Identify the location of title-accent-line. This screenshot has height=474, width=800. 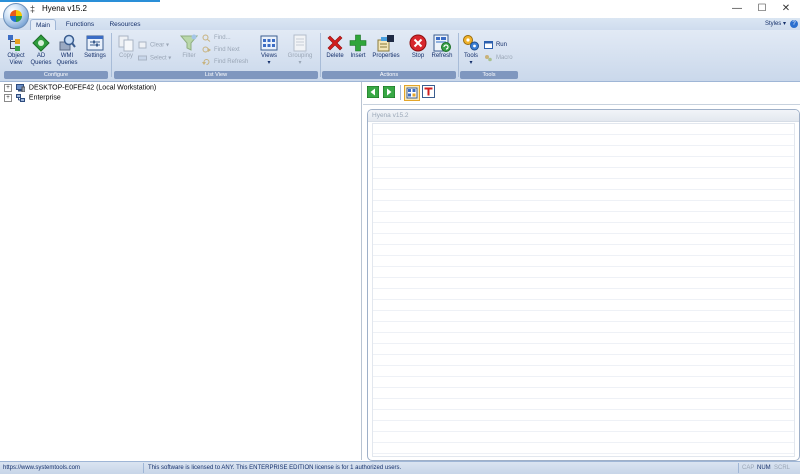
(80, 1).